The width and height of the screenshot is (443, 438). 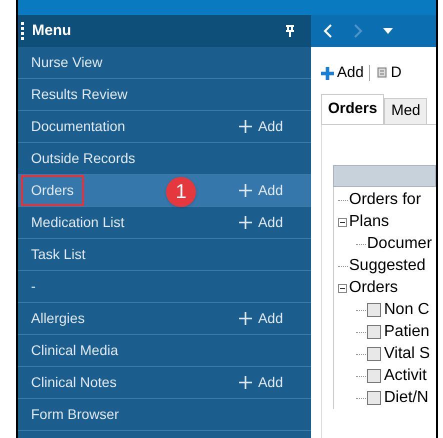 I want to click on menu-item: Clinical Notes Add, so click(x=164, y=383).